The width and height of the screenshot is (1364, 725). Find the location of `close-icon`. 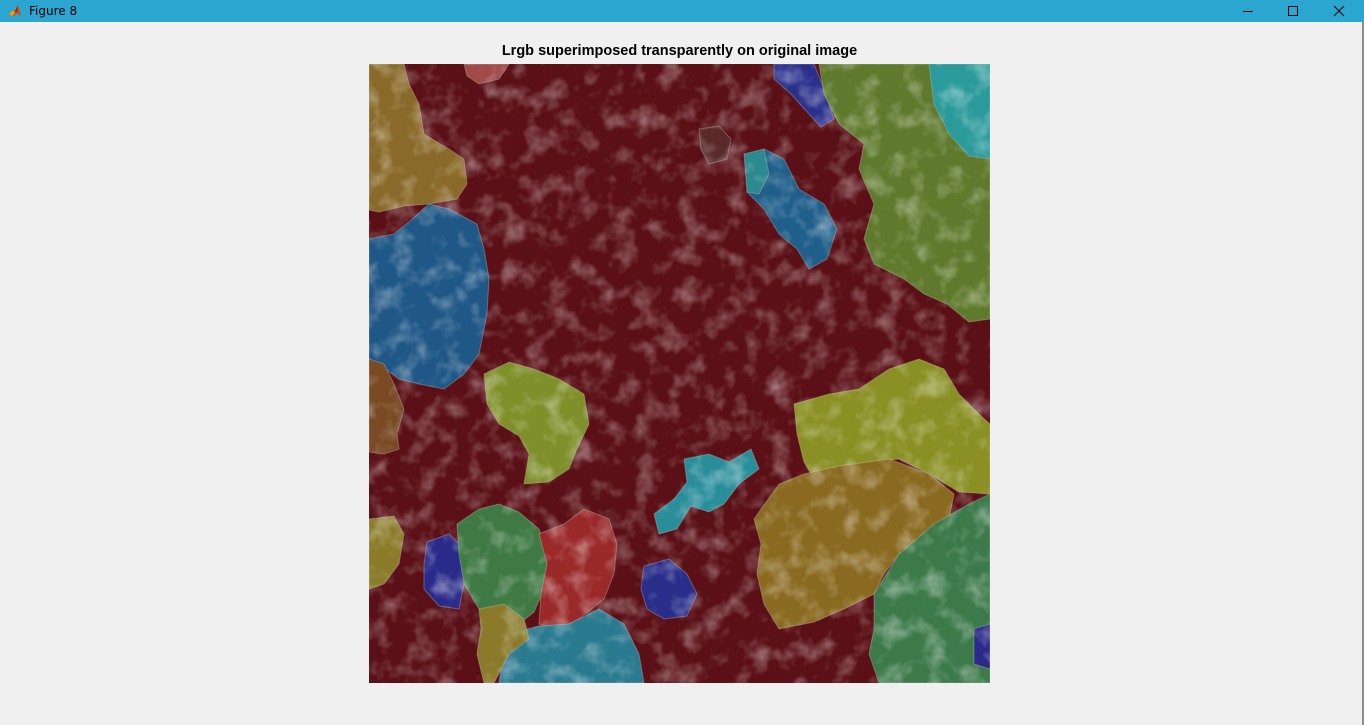

close-icon is located at coordinates (1339, 11).